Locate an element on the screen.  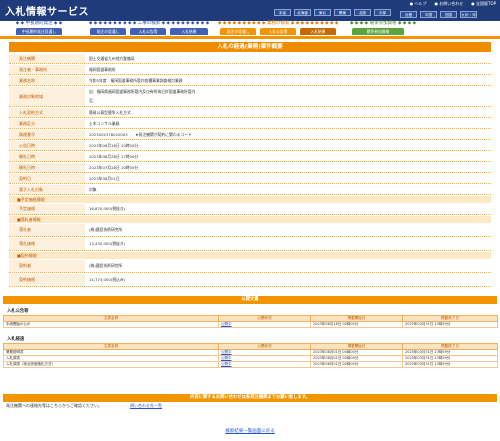
field-row: 業務区分 土木コンサル業務 is located at coordinates (250, 124).